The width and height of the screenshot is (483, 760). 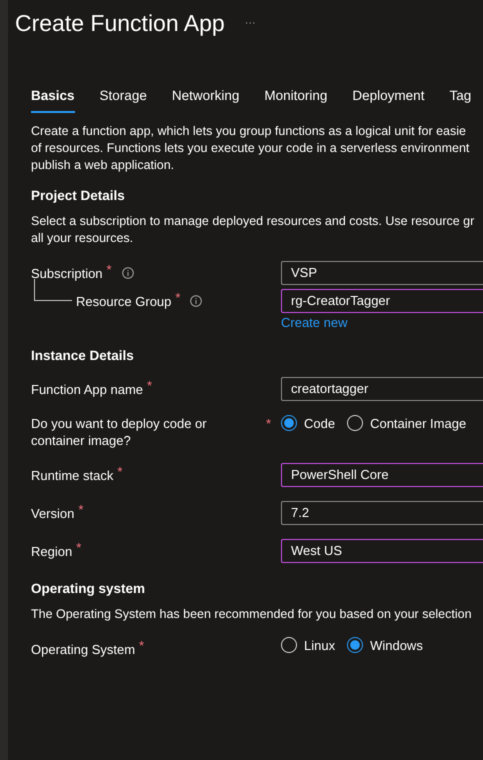 What do you see at coordinates (382, 273) in the screenshot?
I see `dropdown-field: VSP` at bounding box center [382, 273].